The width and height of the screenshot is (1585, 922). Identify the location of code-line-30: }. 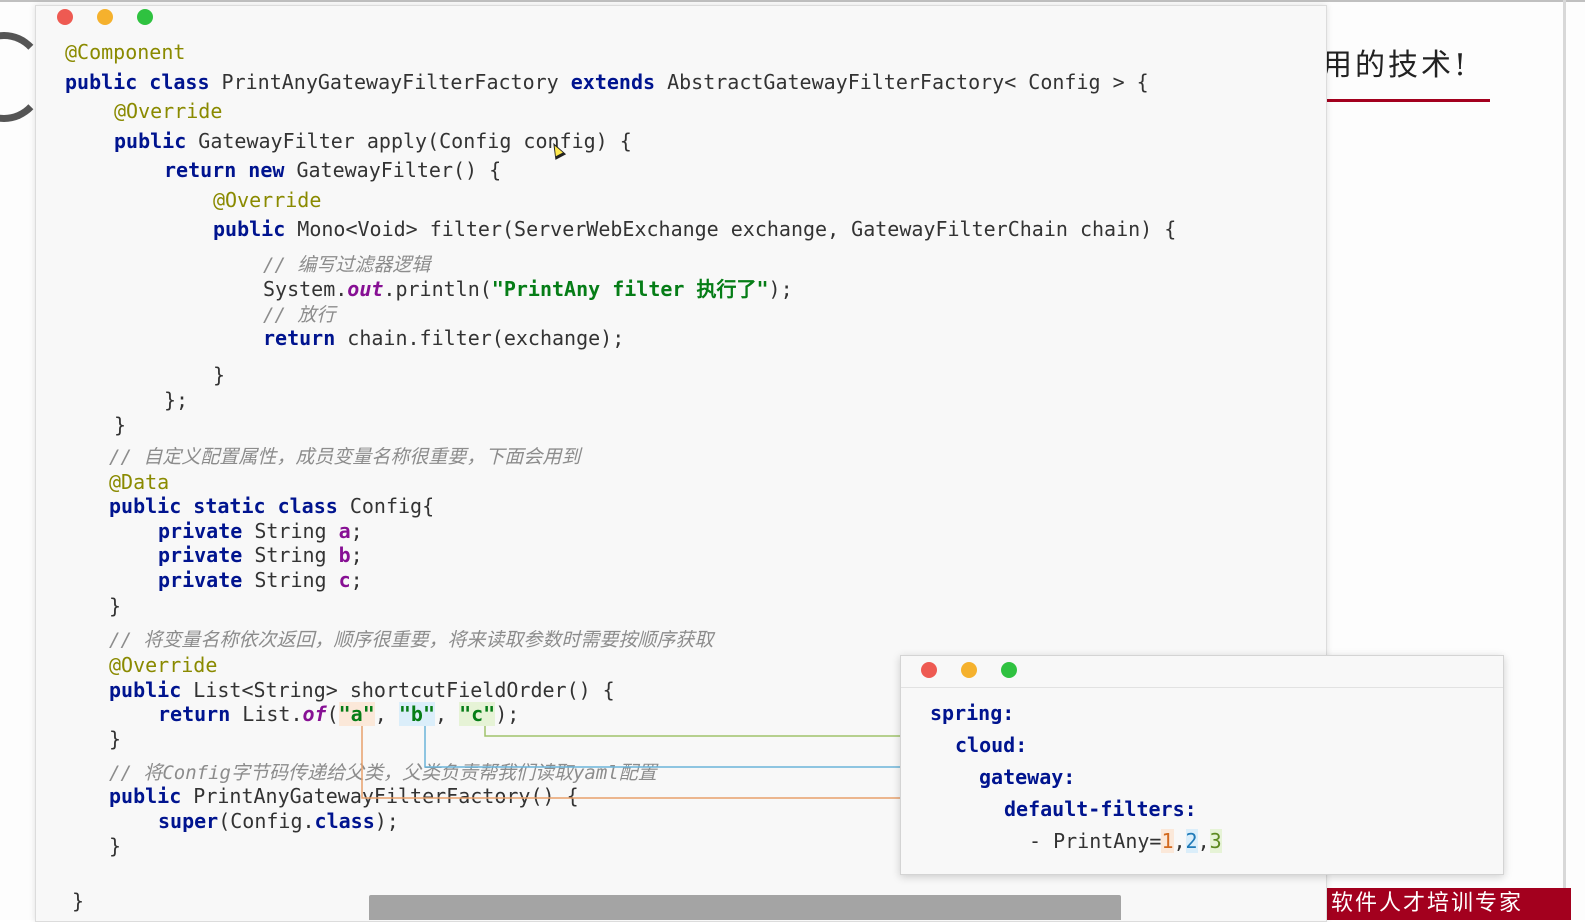
(115, 846).